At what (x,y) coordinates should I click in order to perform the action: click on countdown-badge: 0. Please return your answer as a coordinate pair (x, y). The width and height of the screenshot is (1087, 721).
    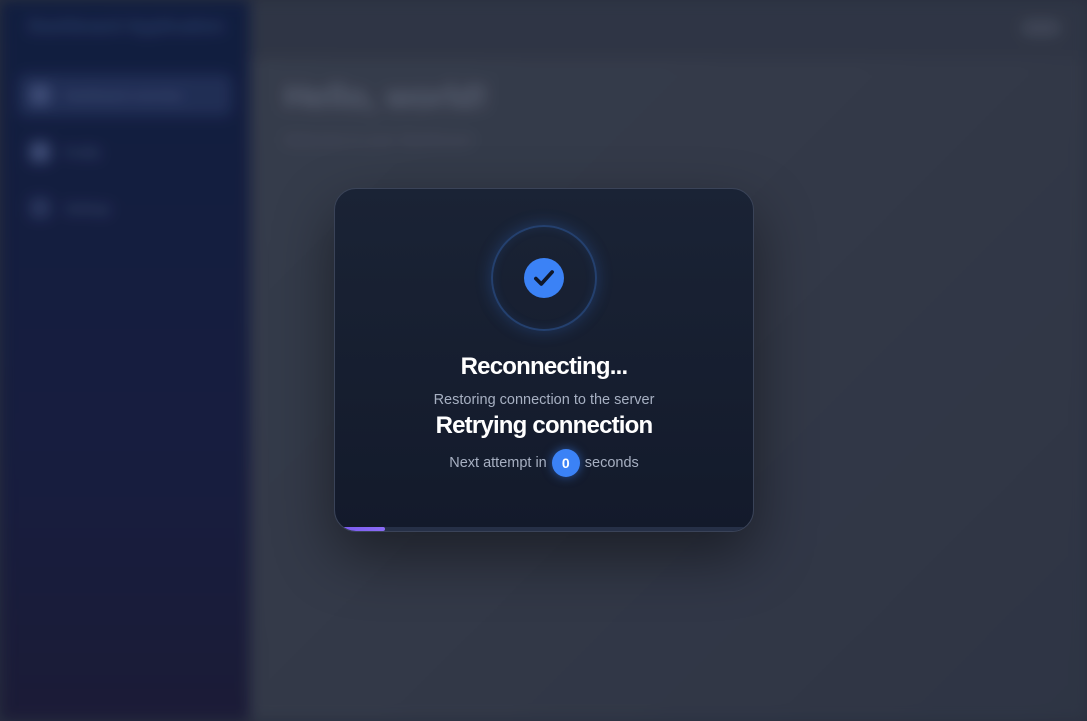
    Looking at the image, I should click on (565, 463).